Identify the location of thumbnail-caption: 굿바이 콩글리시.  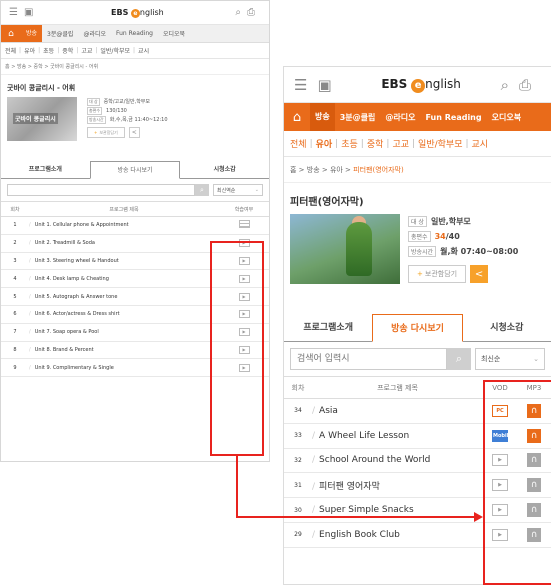
(35, 118).